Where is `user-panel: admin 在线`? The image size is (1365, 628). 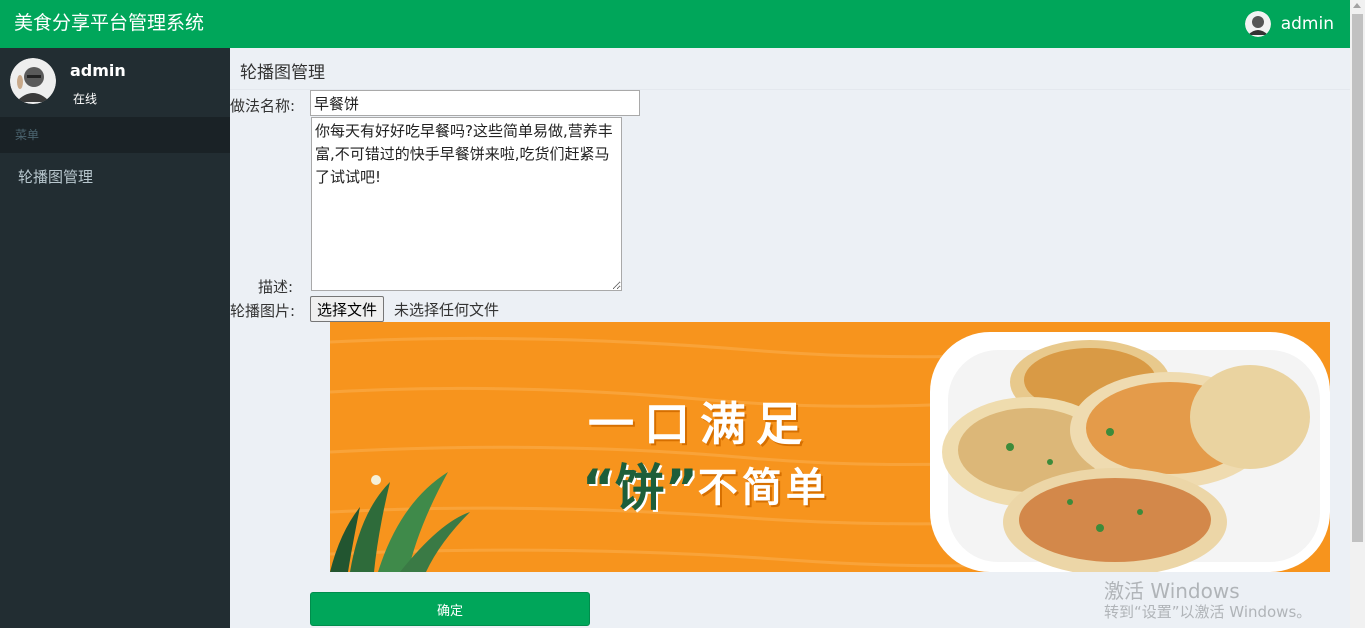 user-panel: admin 在线 is located at coordinates (115, 82).